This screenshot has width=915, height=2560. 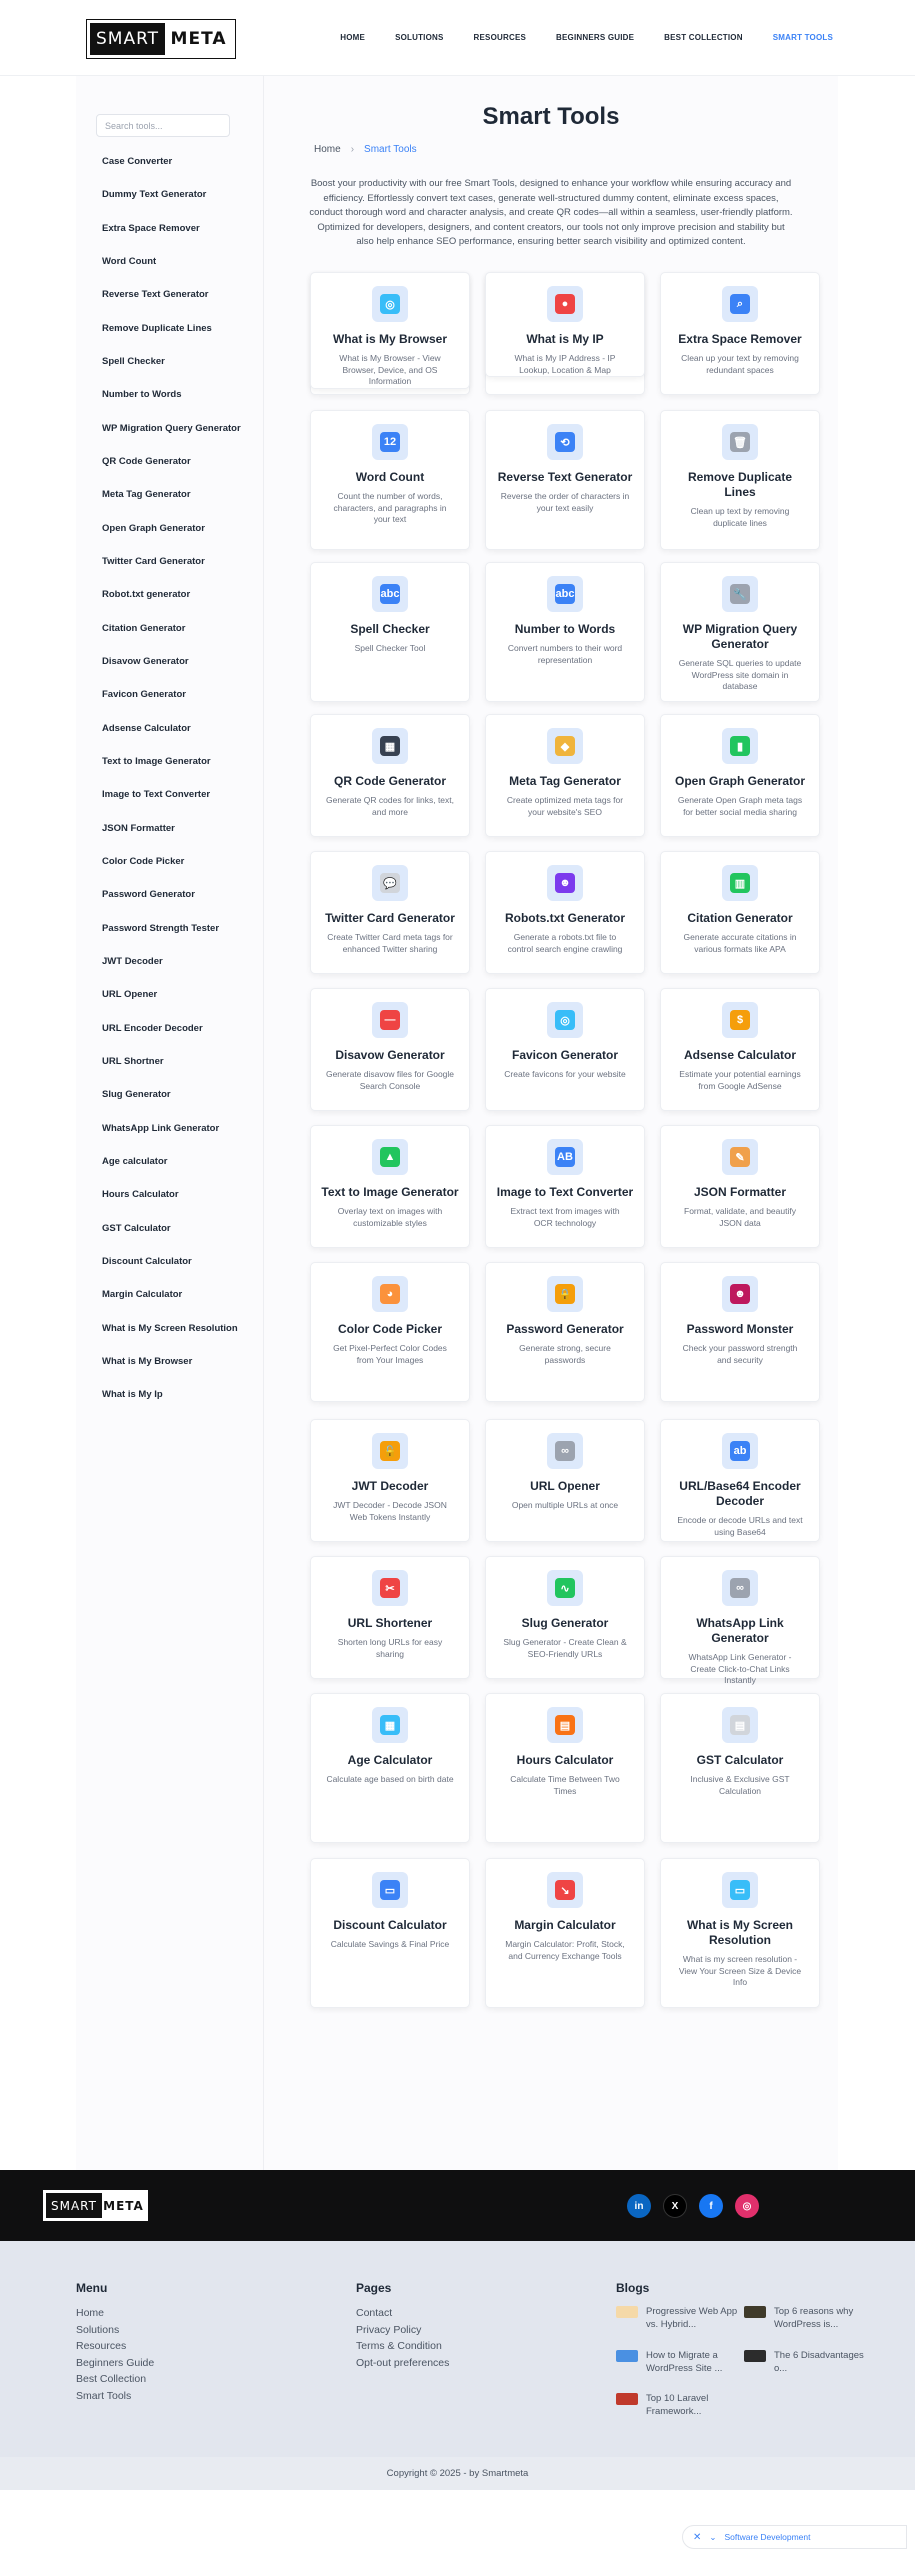 What do you see at coordinates (115, 2379) in the screenshot?
I see `footer-menu-link: Best Collection` at bounding box center [115, 2379].